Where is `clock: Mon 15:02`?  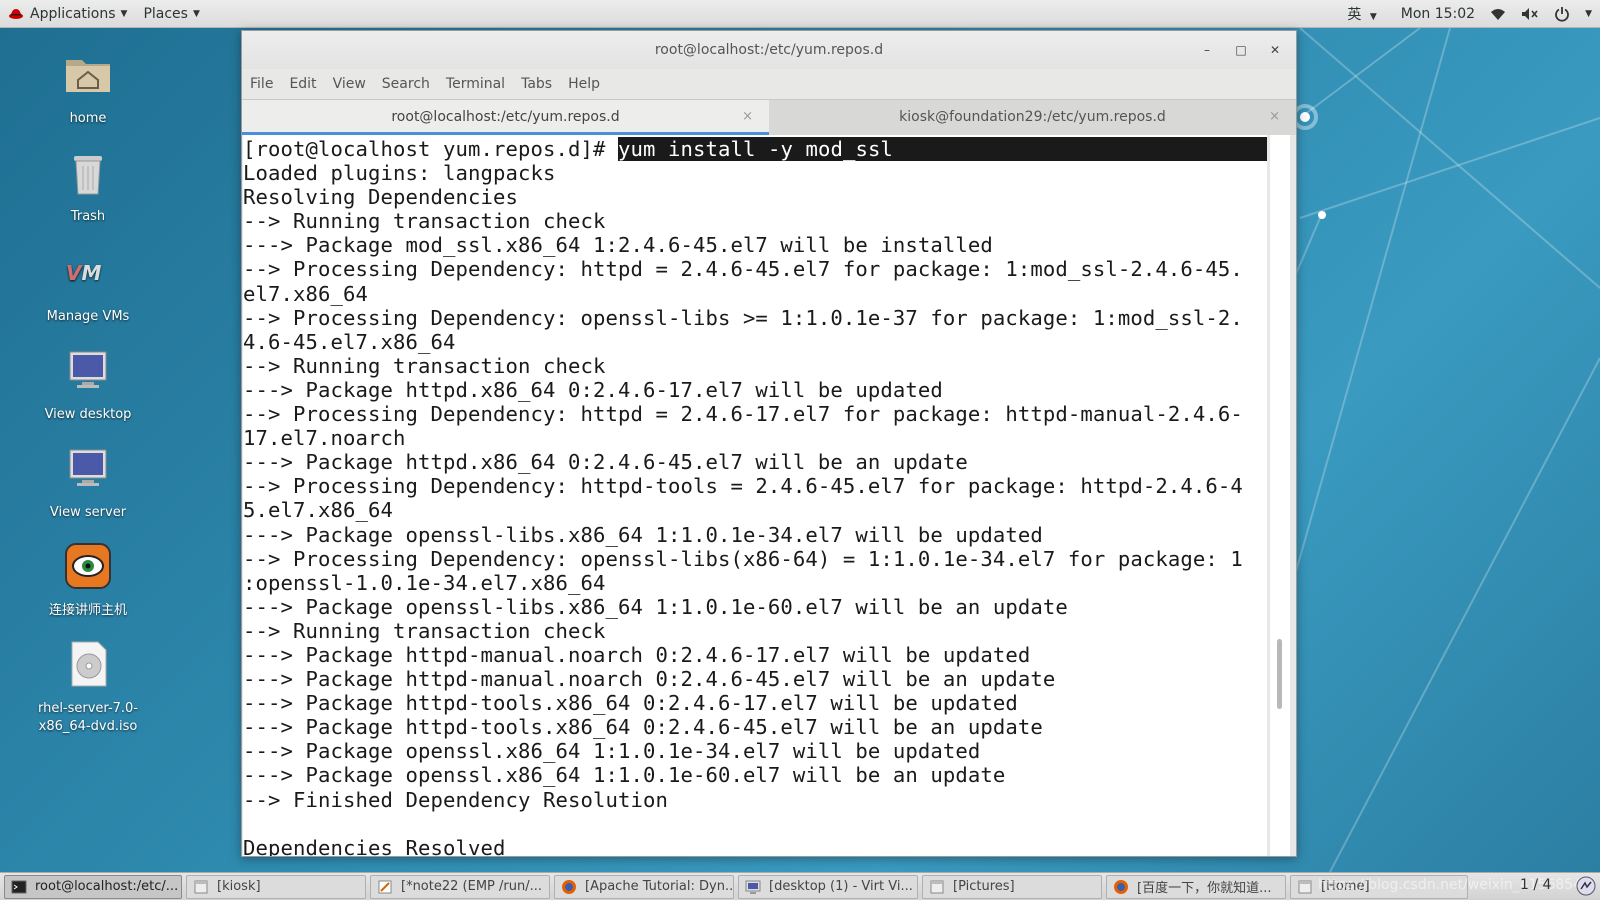 clock: Mon 15:02 is located at coordinates (1438, 14).